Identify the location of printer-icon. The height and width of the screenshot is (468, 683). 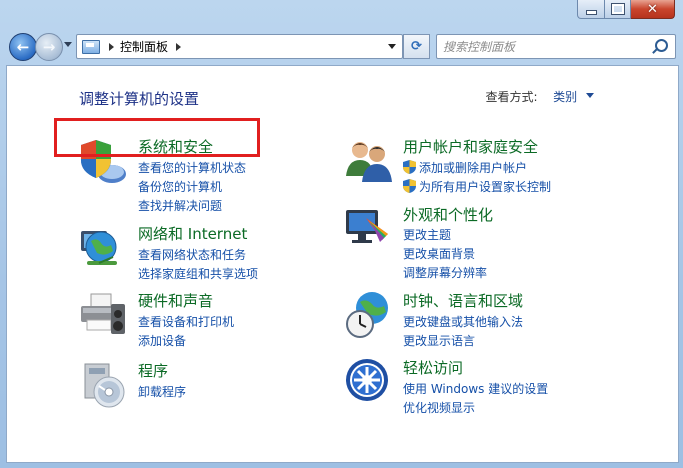
(103, 313).